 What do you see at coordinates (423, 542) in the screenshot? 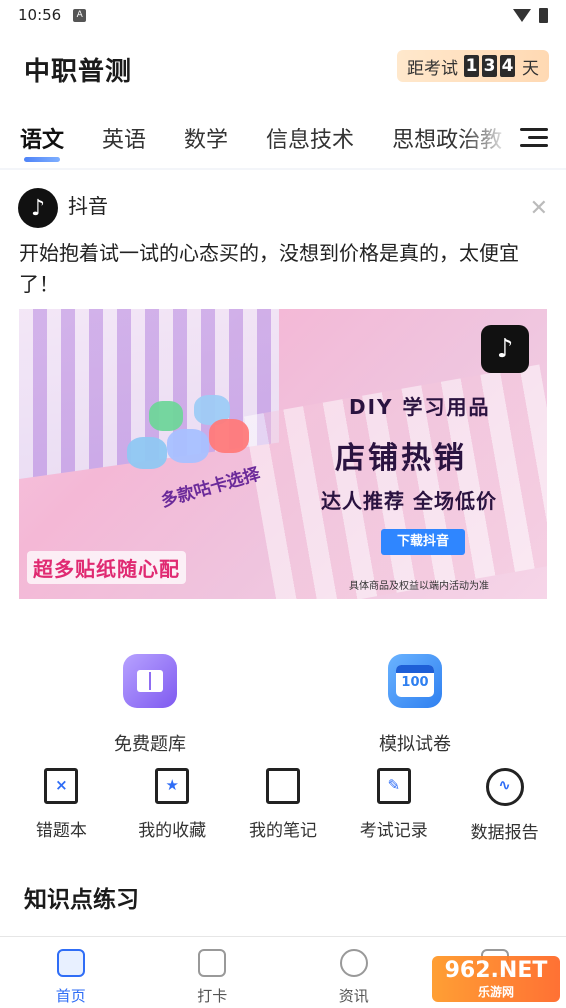
I see `download-douyin-button: 下载抖音` at bounding box center [423, 542].